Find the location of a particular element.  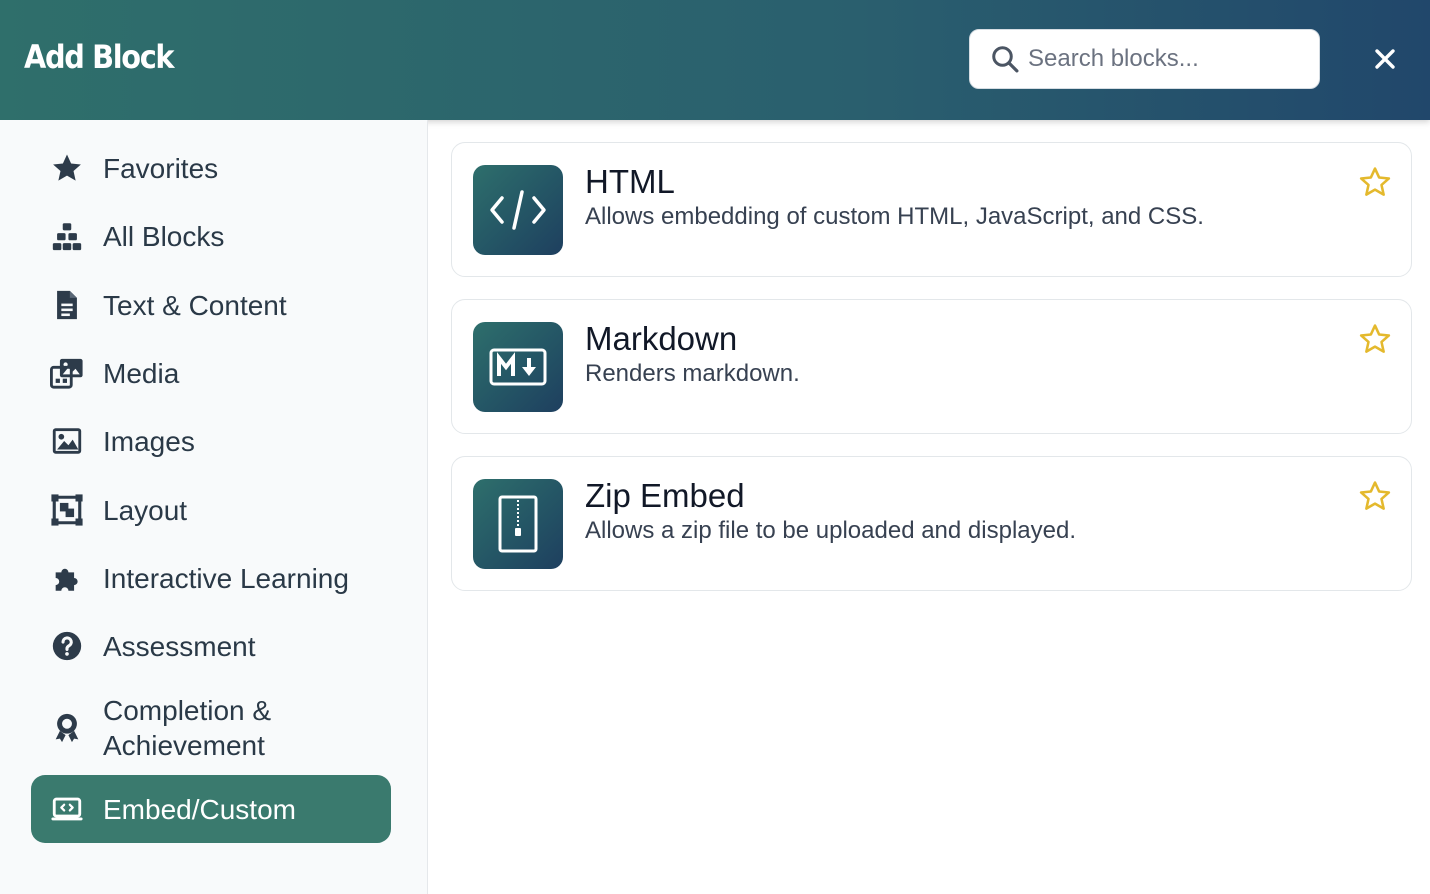

file-text-icon is located at coordinates (67, 305).